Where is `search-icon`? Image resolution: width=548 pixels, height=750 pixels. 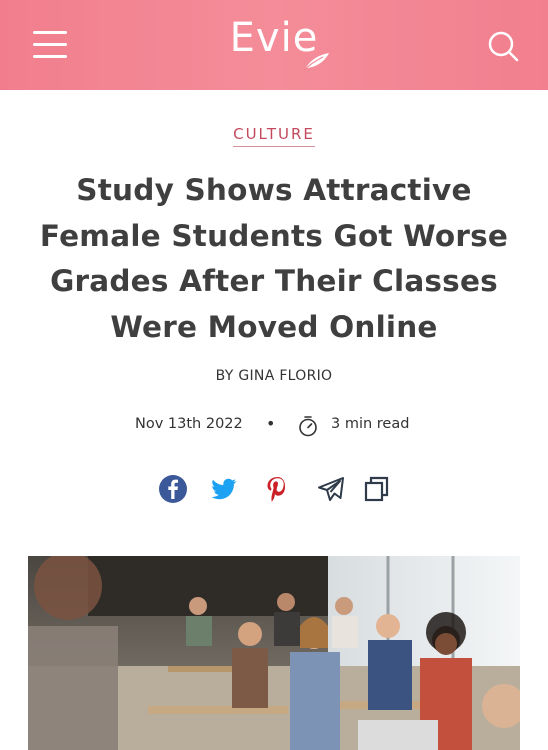 search-icon is located at coordinates (503, 46).